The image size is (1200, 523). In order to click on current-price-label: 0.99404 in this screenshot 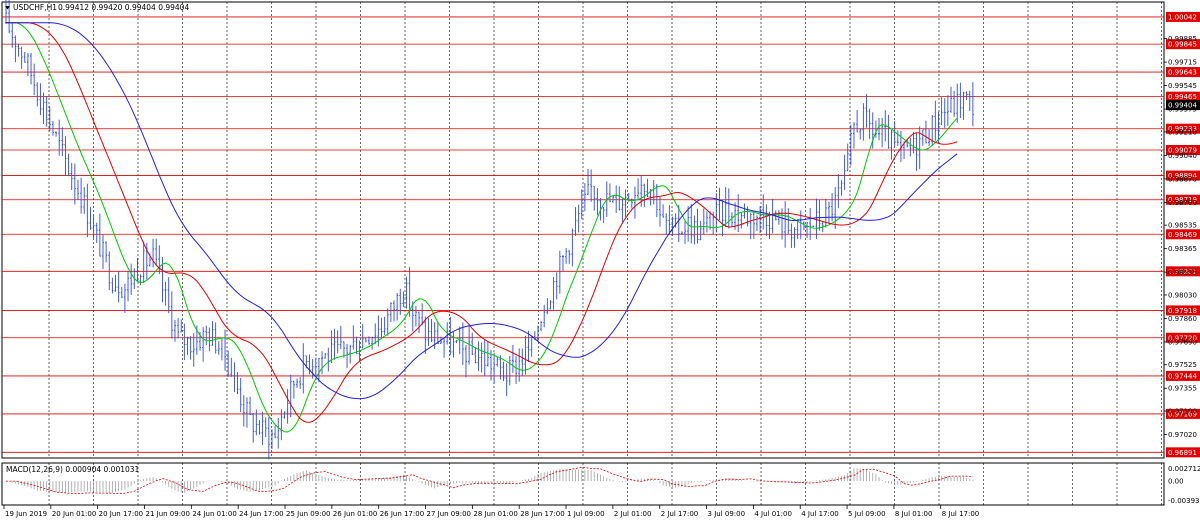, I will do `click(1182, 106)`.